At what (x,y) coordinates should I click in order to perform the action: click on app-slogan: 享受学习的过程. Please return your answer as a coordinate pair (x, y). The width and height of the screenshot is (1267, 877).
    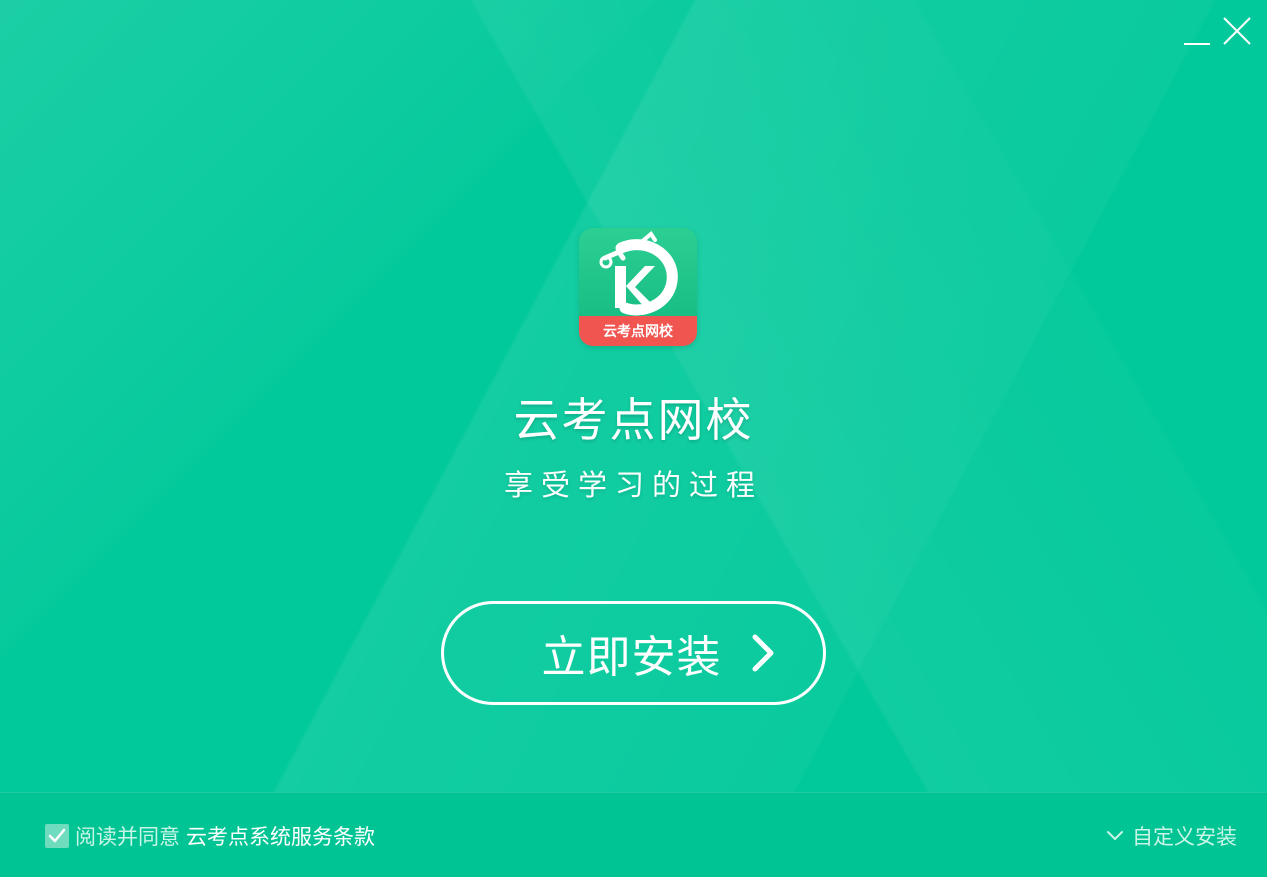
    Looking at the image, I should click on (633, 485).